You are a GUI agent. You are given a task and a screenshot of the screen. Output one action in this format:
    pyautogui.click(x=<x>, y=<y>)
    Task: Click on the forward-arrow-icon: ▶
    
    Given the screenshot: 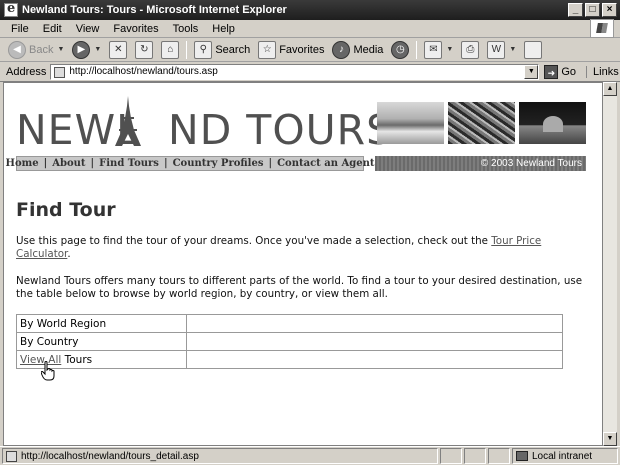 What is the action you would take?
    pyautogui.click(x=81, y=49)
    